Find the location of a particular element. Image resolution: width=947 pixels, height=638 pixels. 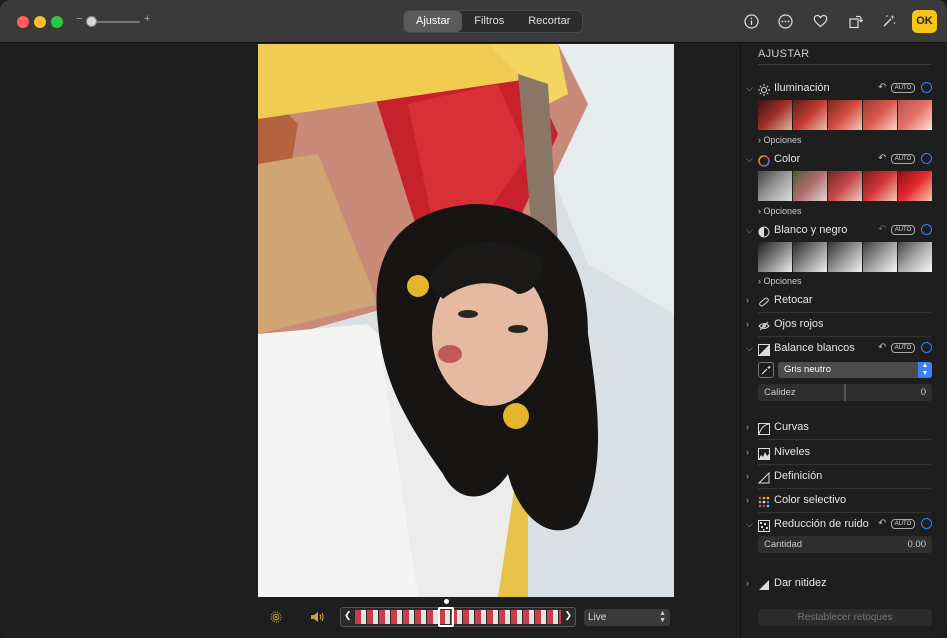

color-thumbnails is located at coordinates (845, 186).